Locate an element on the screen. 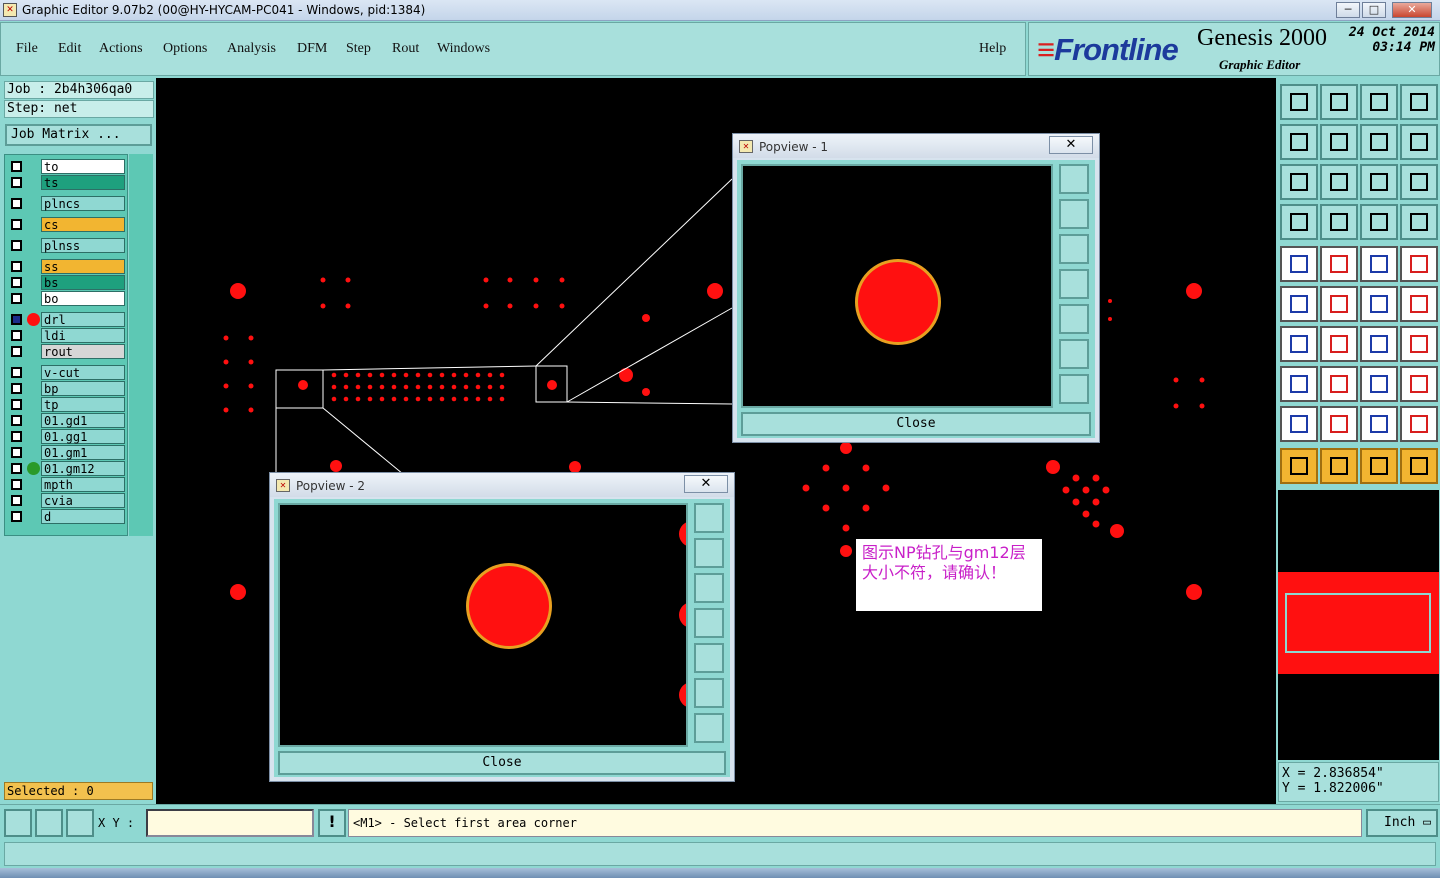  layer-row-ldi: ldi is located at coordinates (67, 335).